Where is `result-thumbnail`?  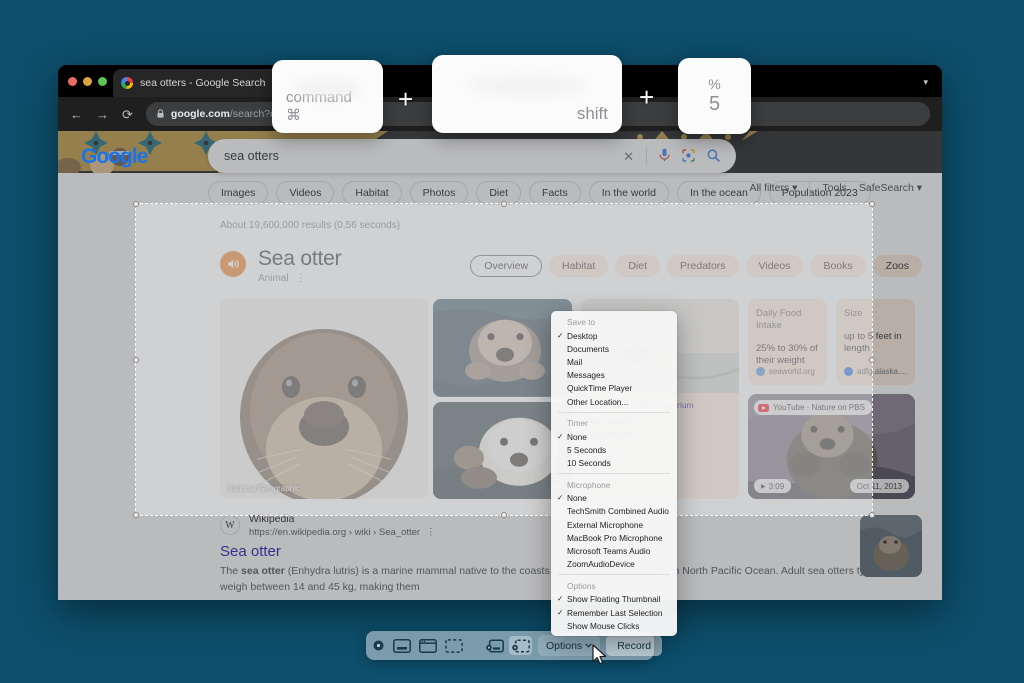 result-thumbnail is located at coordinates (891, 546).